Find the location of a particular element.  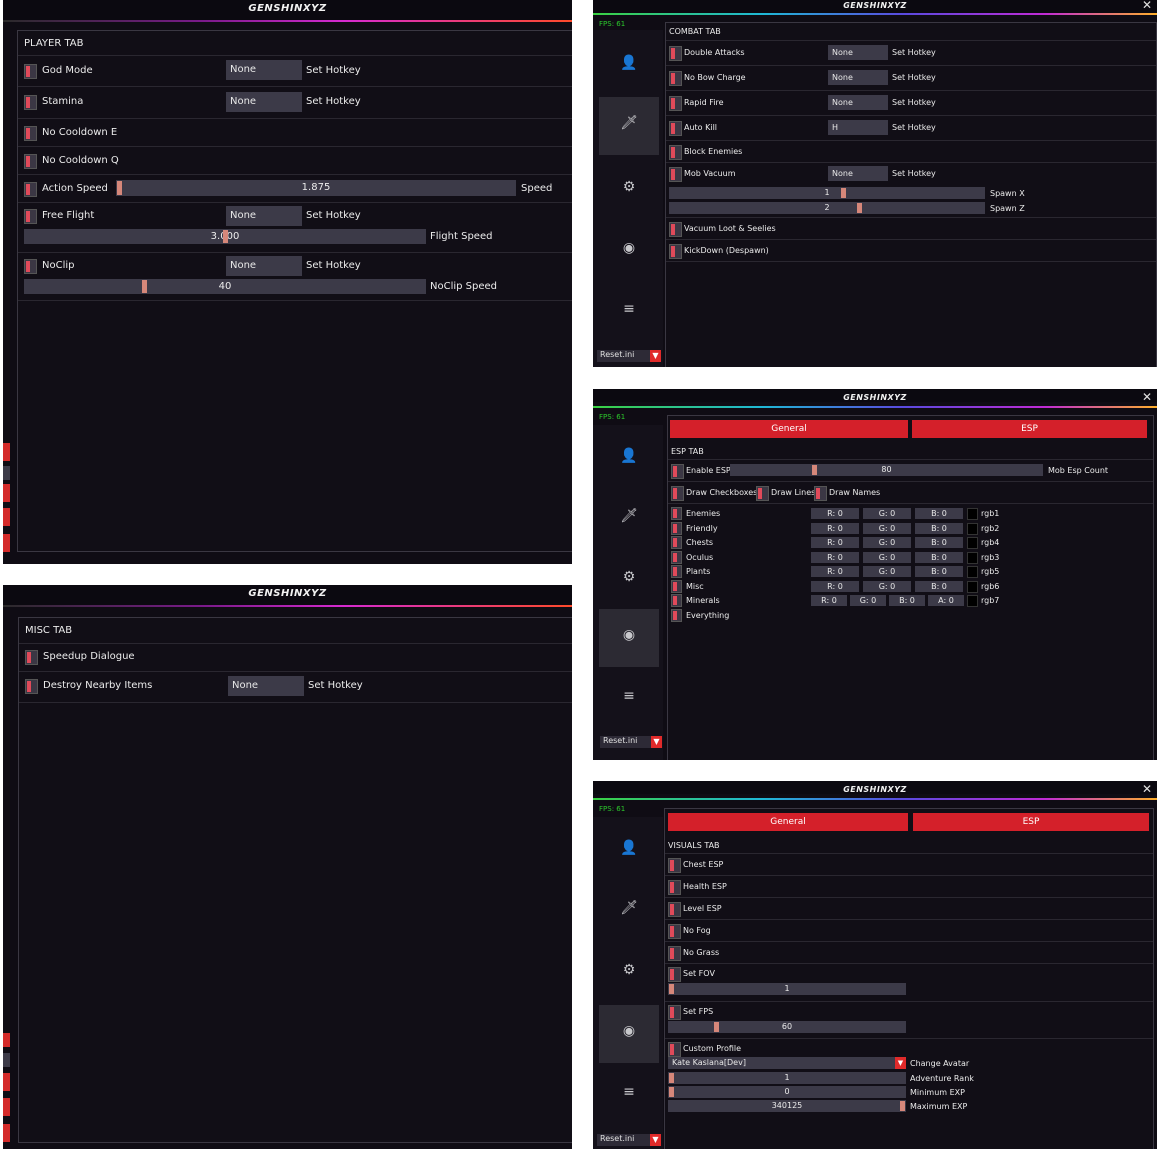

avatar-select: Kate Kaslana[Dev] ▼ is located at coordinates (787, 1063).